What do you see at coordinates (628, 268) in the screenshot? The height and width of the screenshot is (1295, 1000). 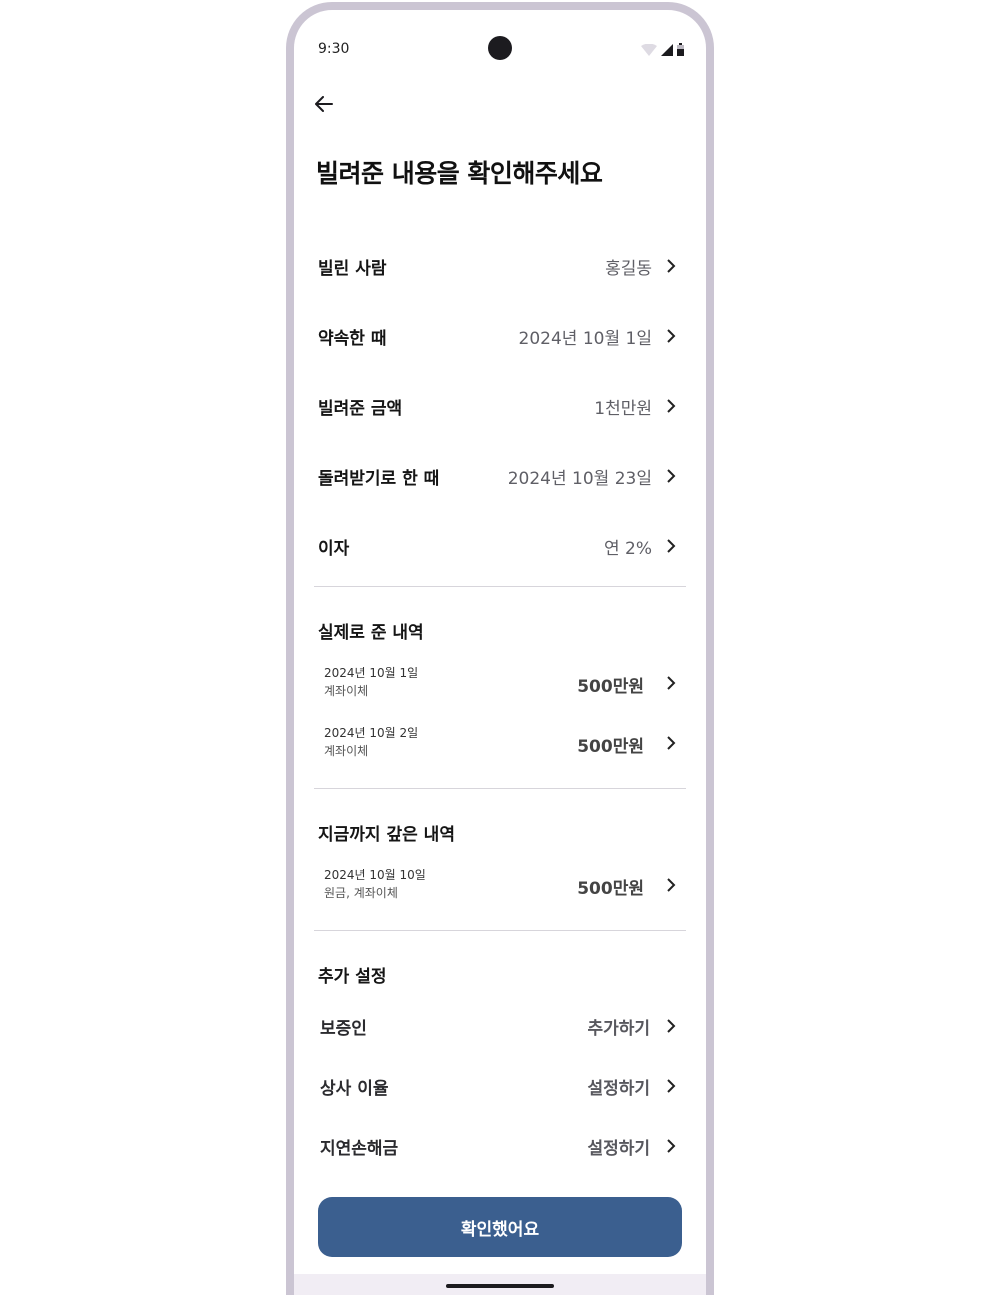 I see `detail-value: 홍길동` at bounding box center [628, 268].